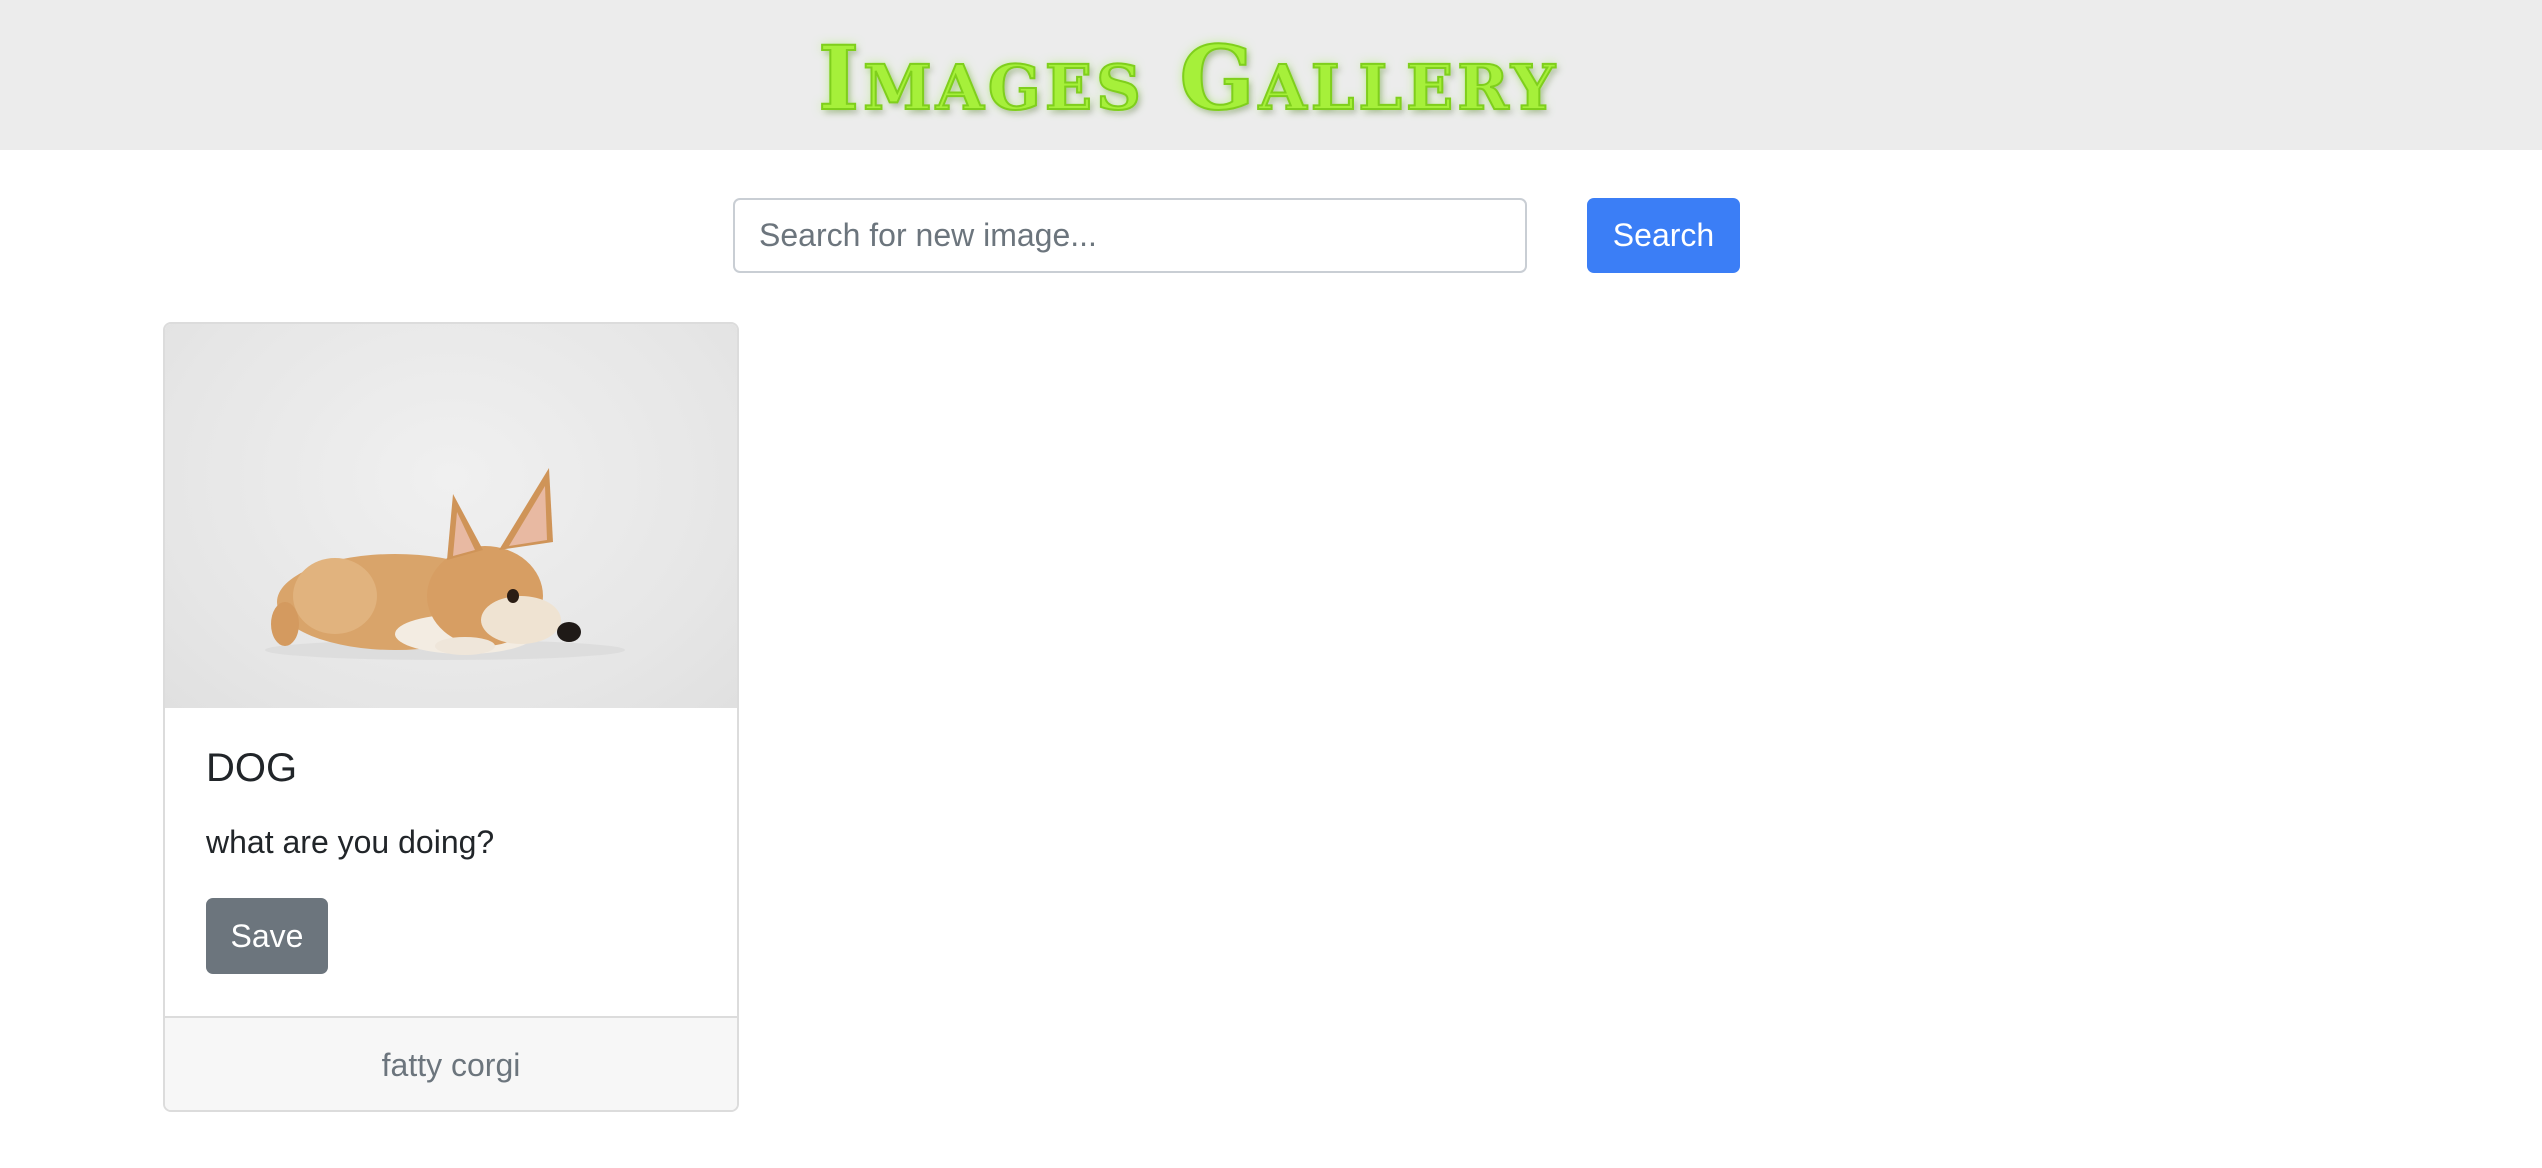 The width and height of the screenshot is (2542, 1168). I want to click on card-footer: fatty corgi, so click(451, 1063).